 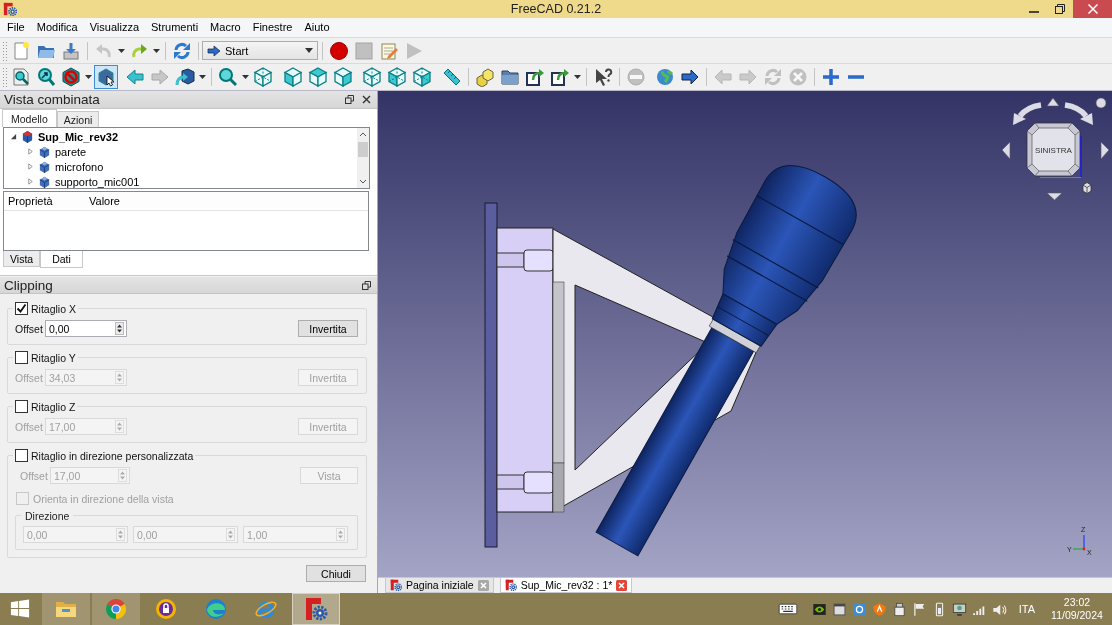 What do you see at coordinates (125, 201) in the screenshot?
I see `column-header: Valore` at bounding box center [125, 201].